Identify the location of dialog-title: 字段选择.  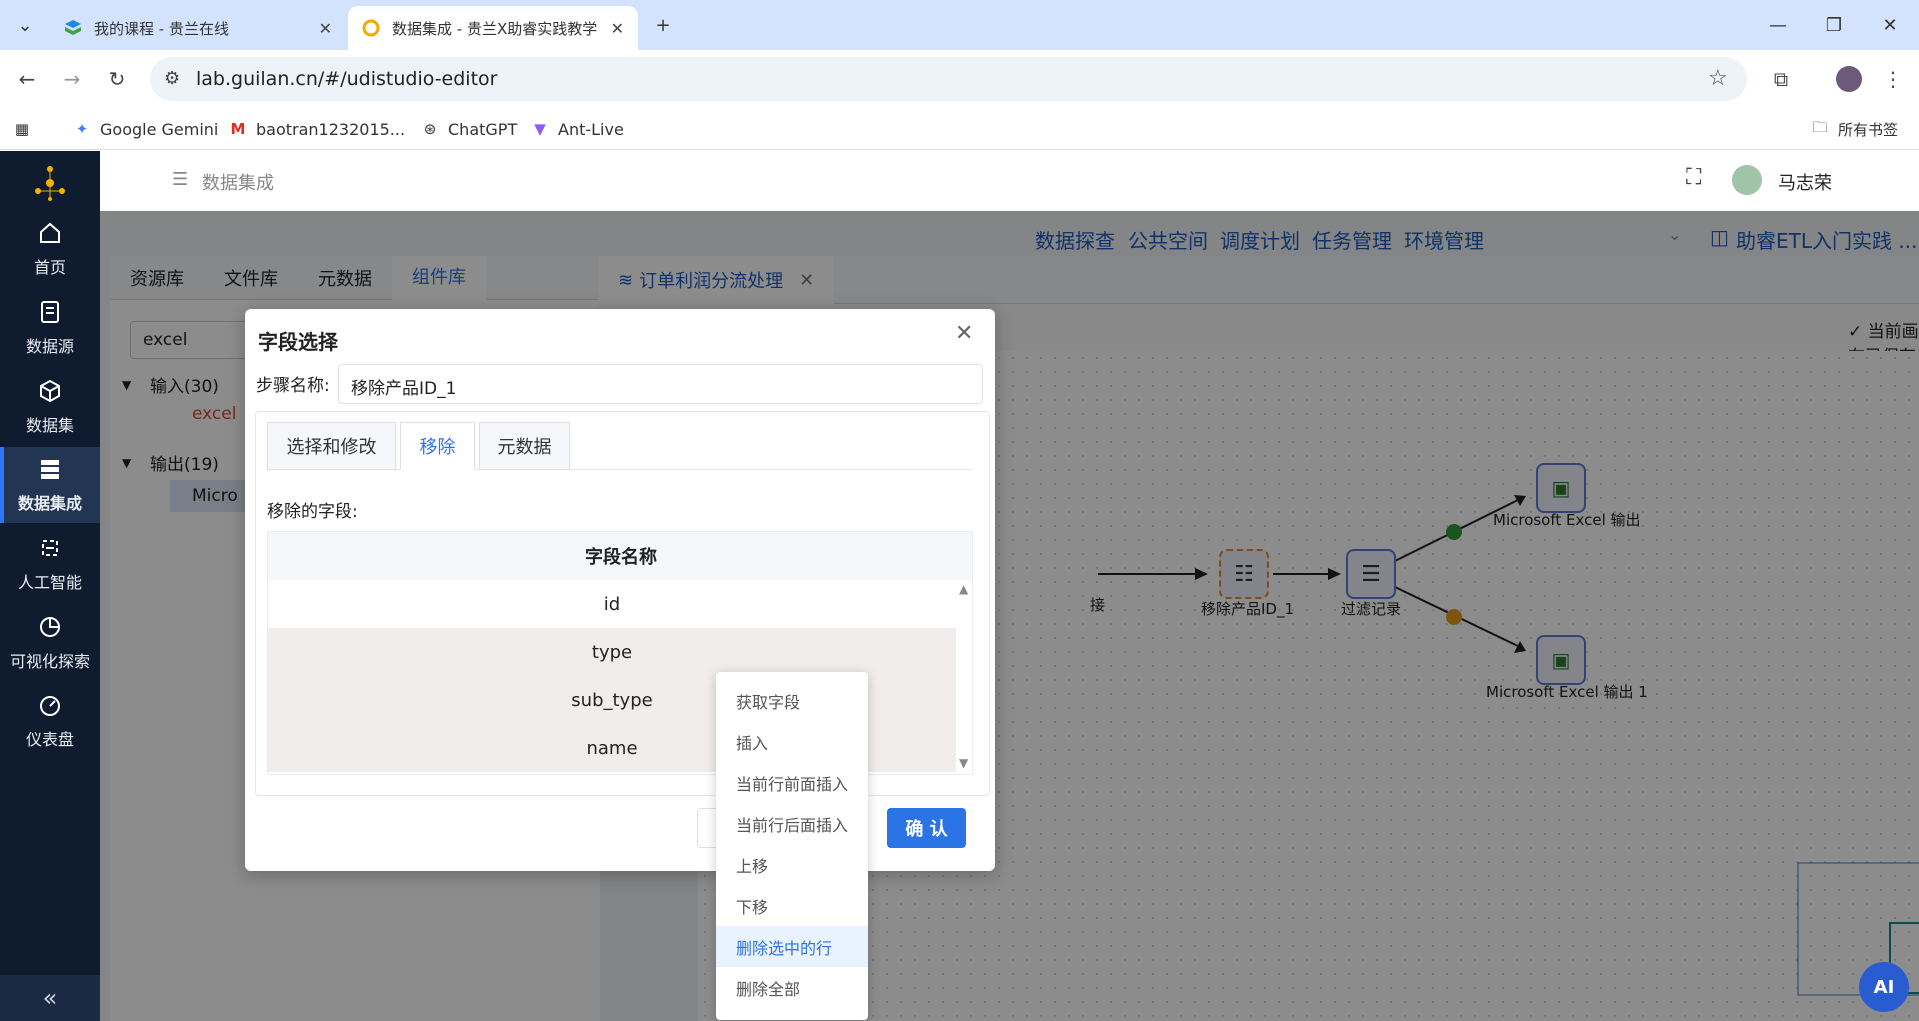
(298, 342).